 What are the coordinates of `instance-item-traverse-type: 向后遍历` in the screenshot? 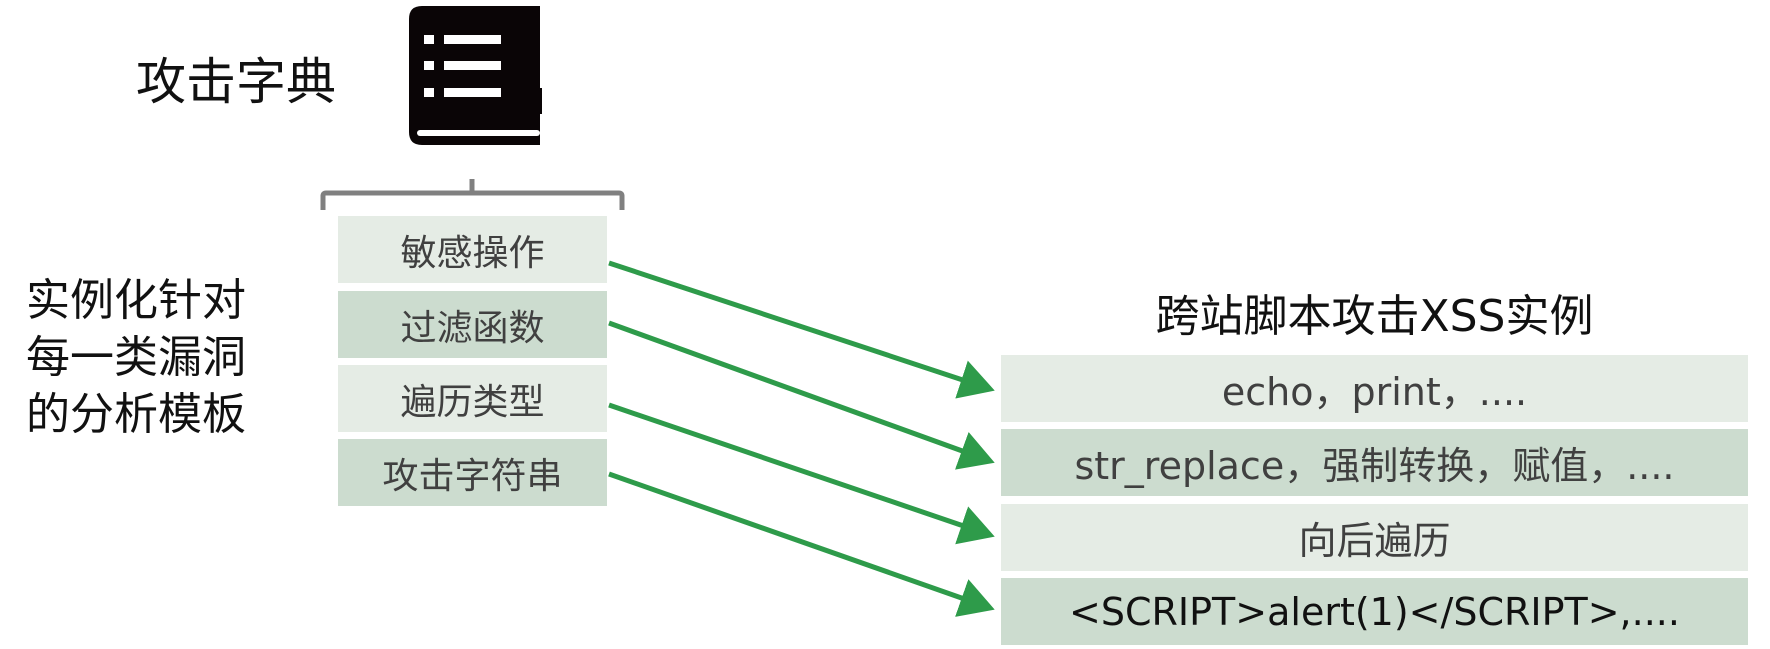 It's located at (1374, 537).